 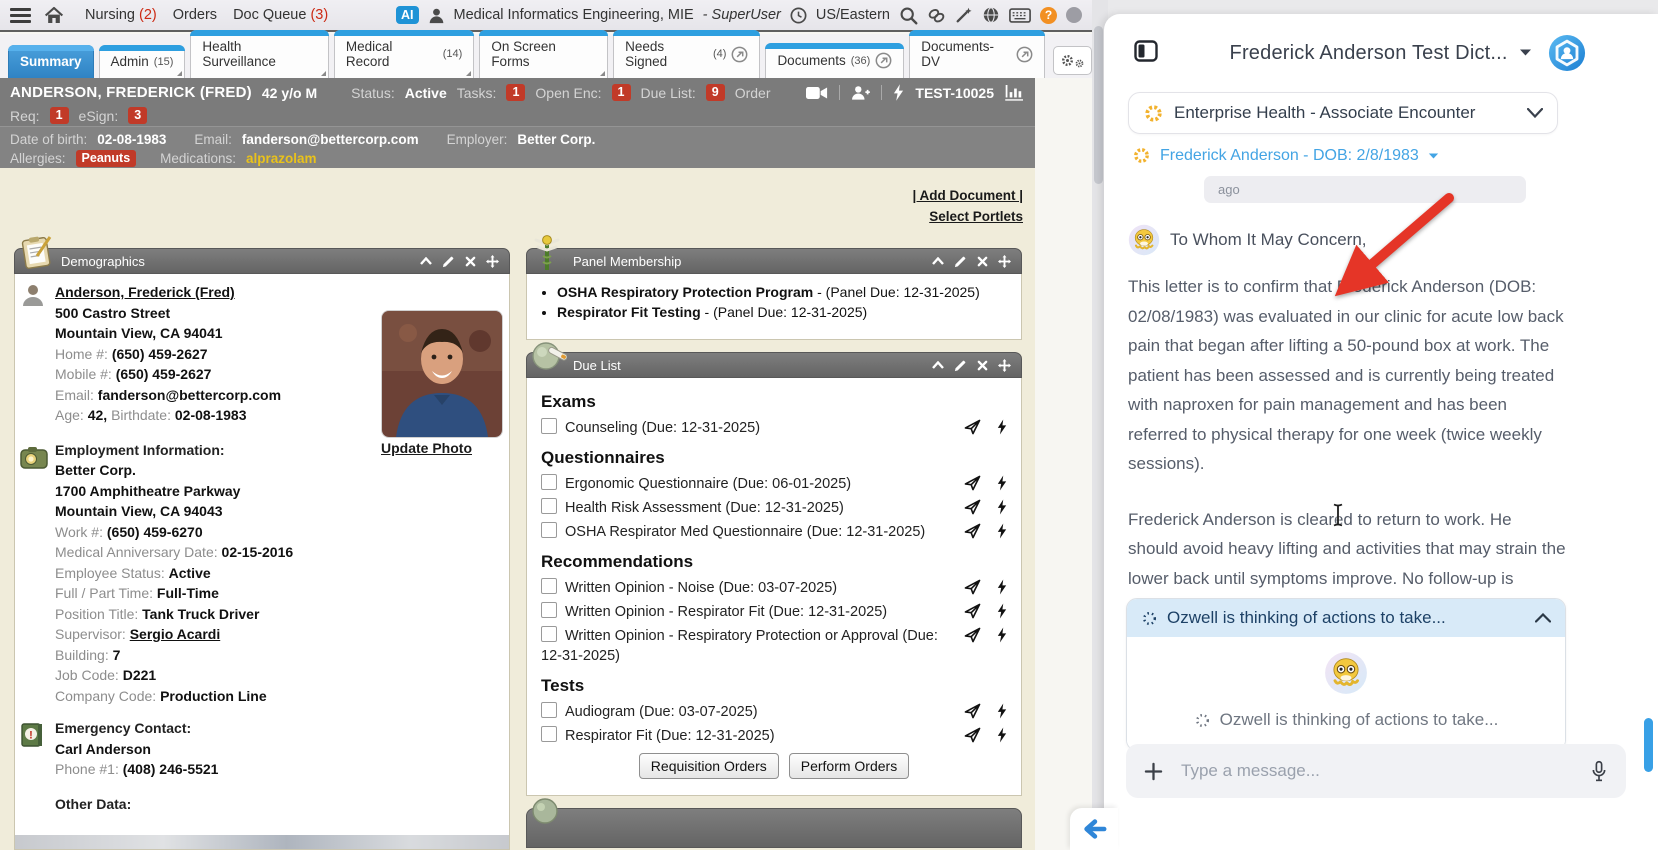 What do you see at coordinates (1048, 15) in the screenshot?
I see `help-icon: ?` at bounding box center [1048, 15].